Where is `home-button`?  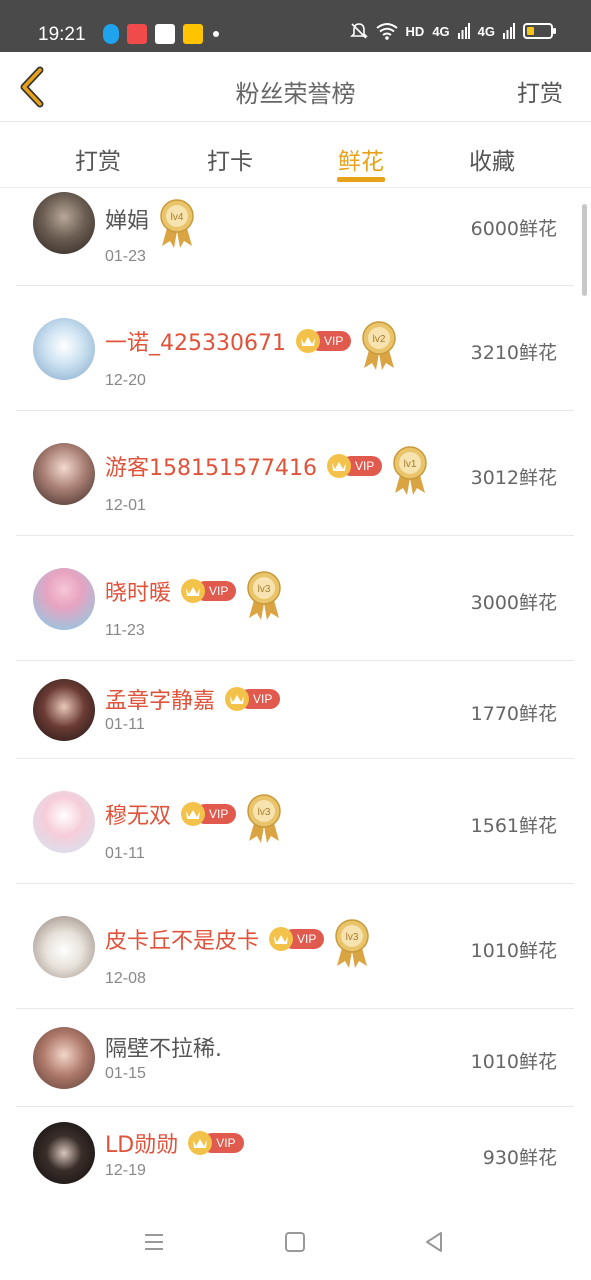
home-button is located at coordinates (297, 1244).